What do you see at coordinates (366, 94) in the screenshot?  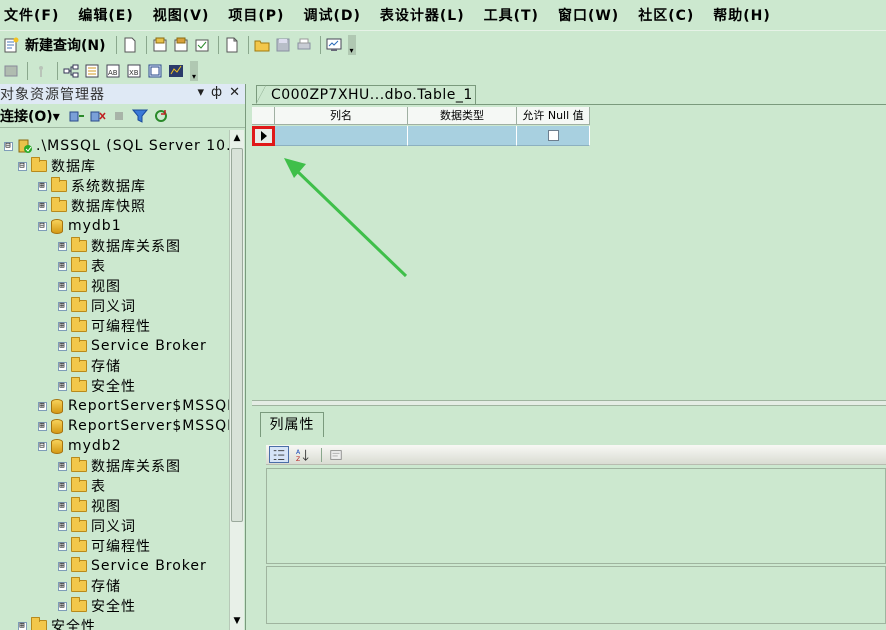 I see `table-designer-tab: C000ZP7XHU...dbo.Table_1` at bounding box center [366, 94].